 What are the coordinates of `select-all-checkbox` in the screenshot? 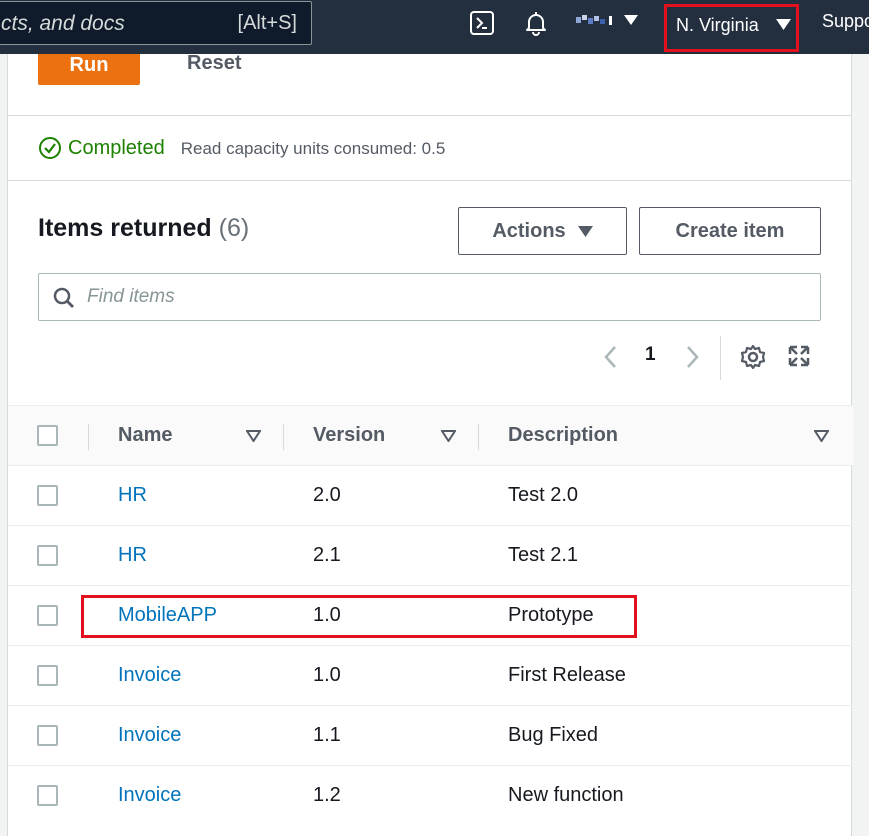 It's located at (47, 436).